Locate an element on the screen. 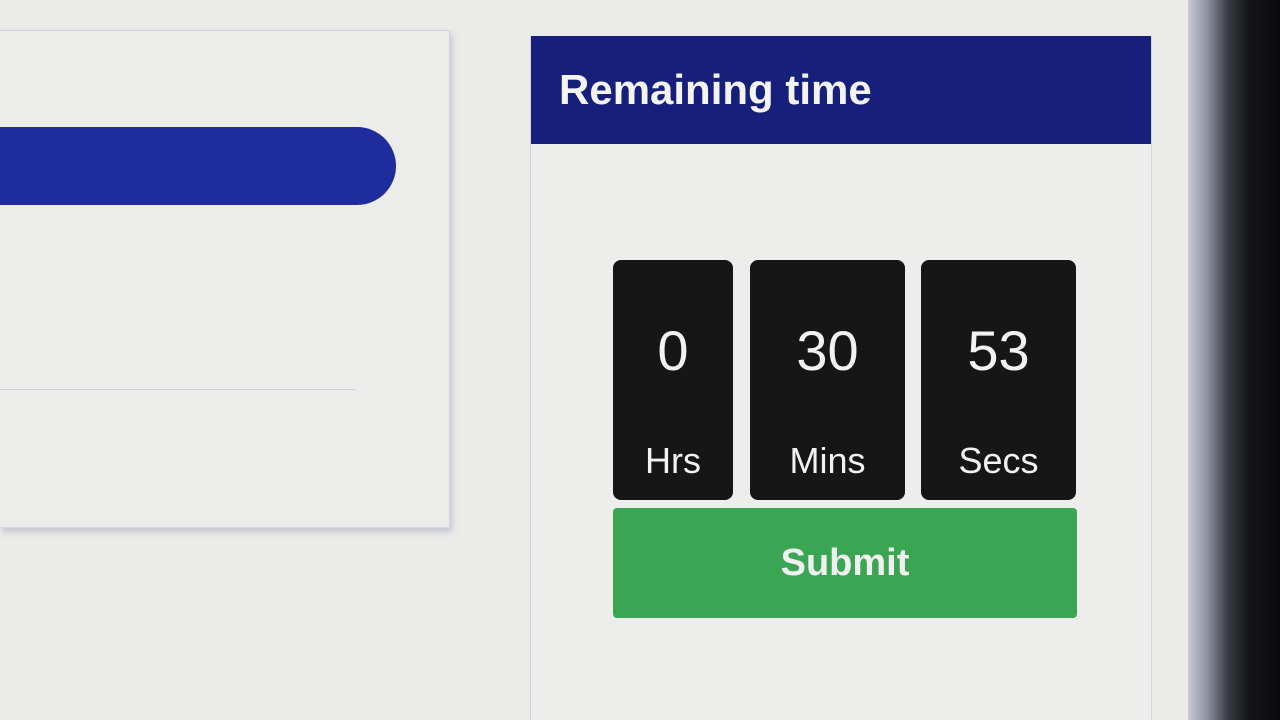  minutes-box: 30 Mins is located at coordinates (827, 380).